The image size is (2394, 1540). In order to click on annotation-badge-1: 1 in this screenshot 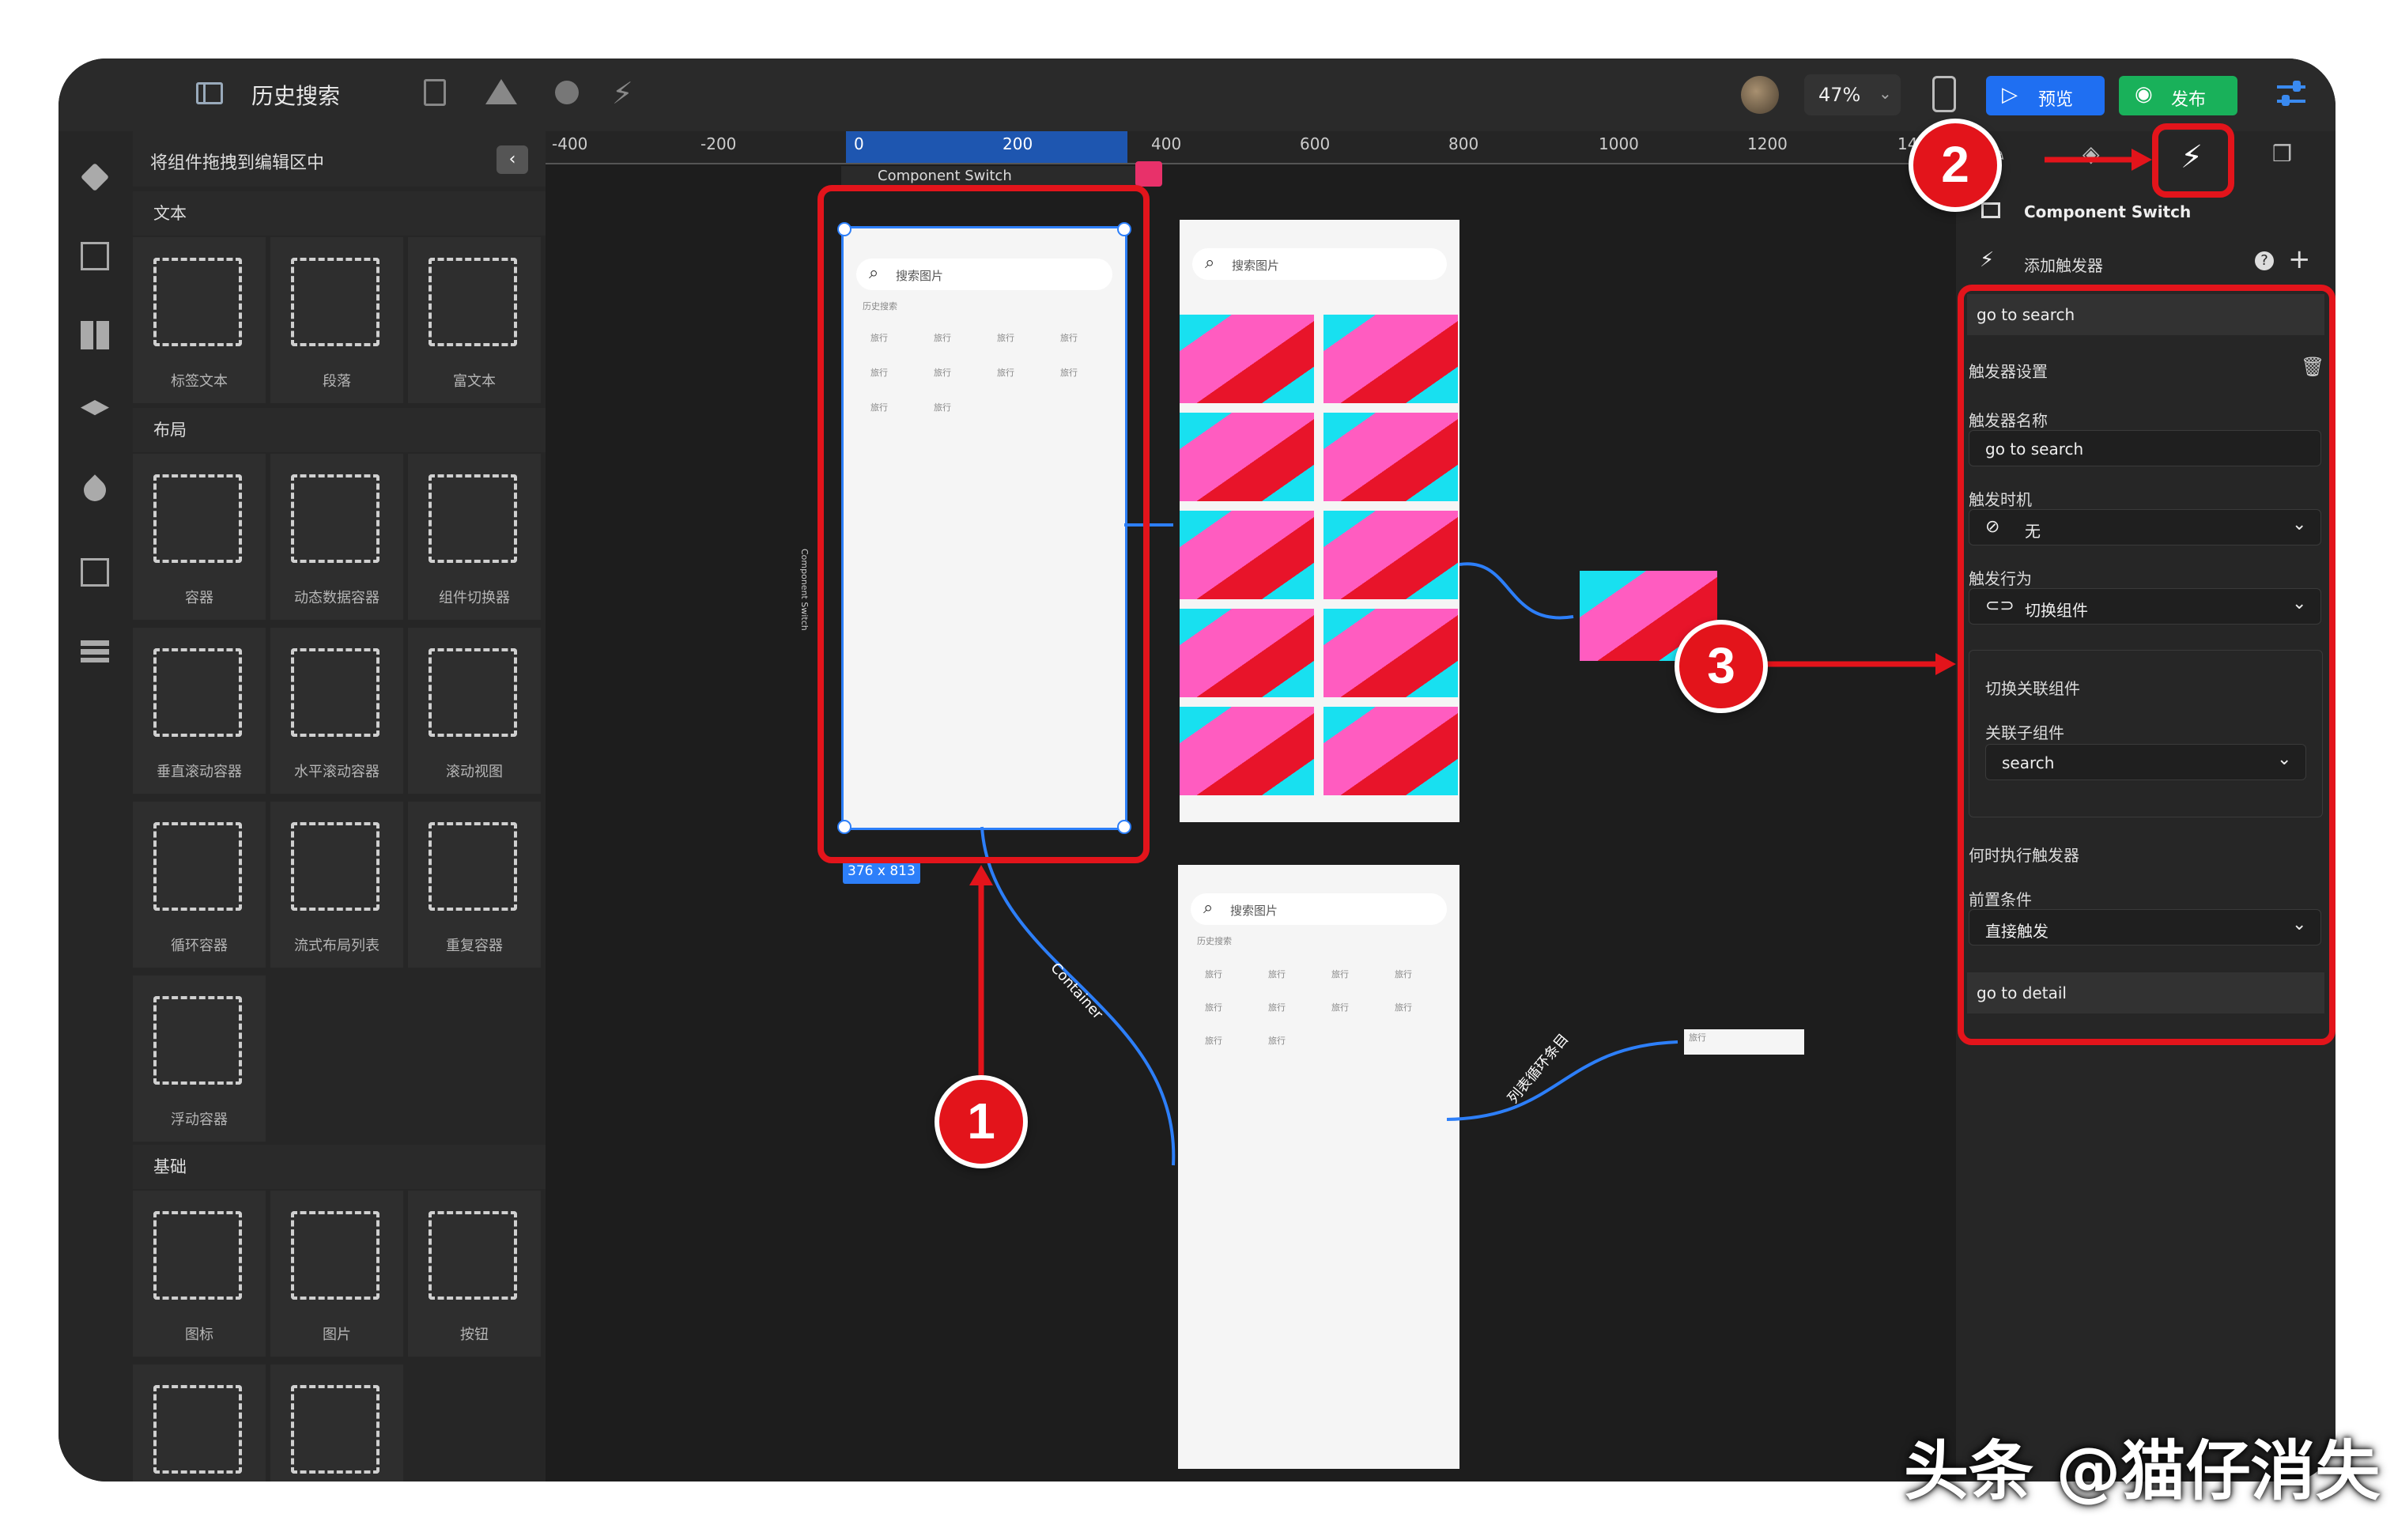, I will do `click(981, 1122)`.